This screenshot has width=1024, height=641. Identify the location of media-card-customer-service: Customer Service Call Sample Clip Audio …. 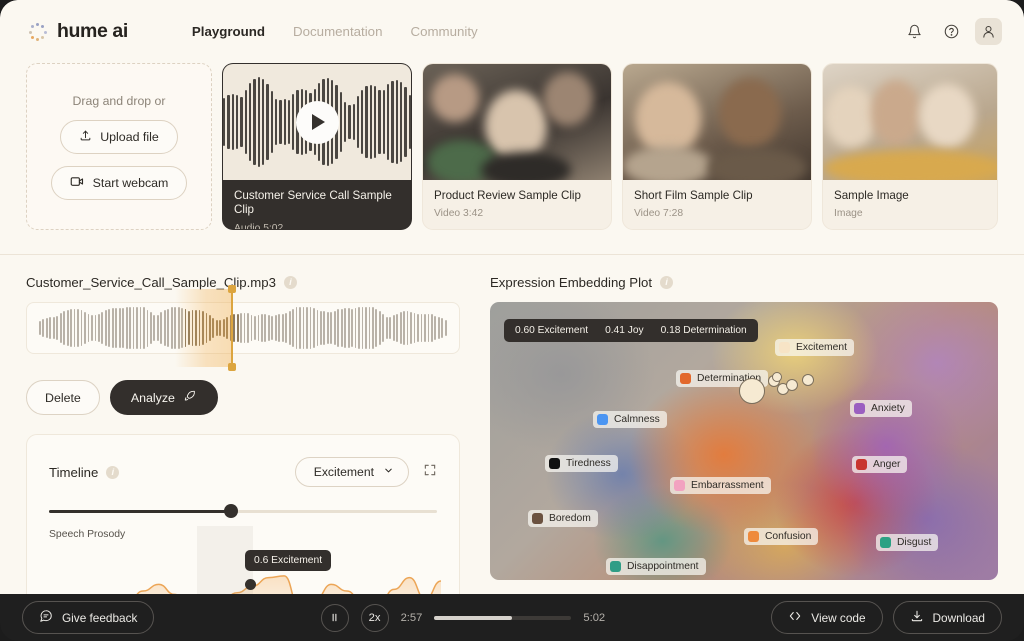
(317, 146).